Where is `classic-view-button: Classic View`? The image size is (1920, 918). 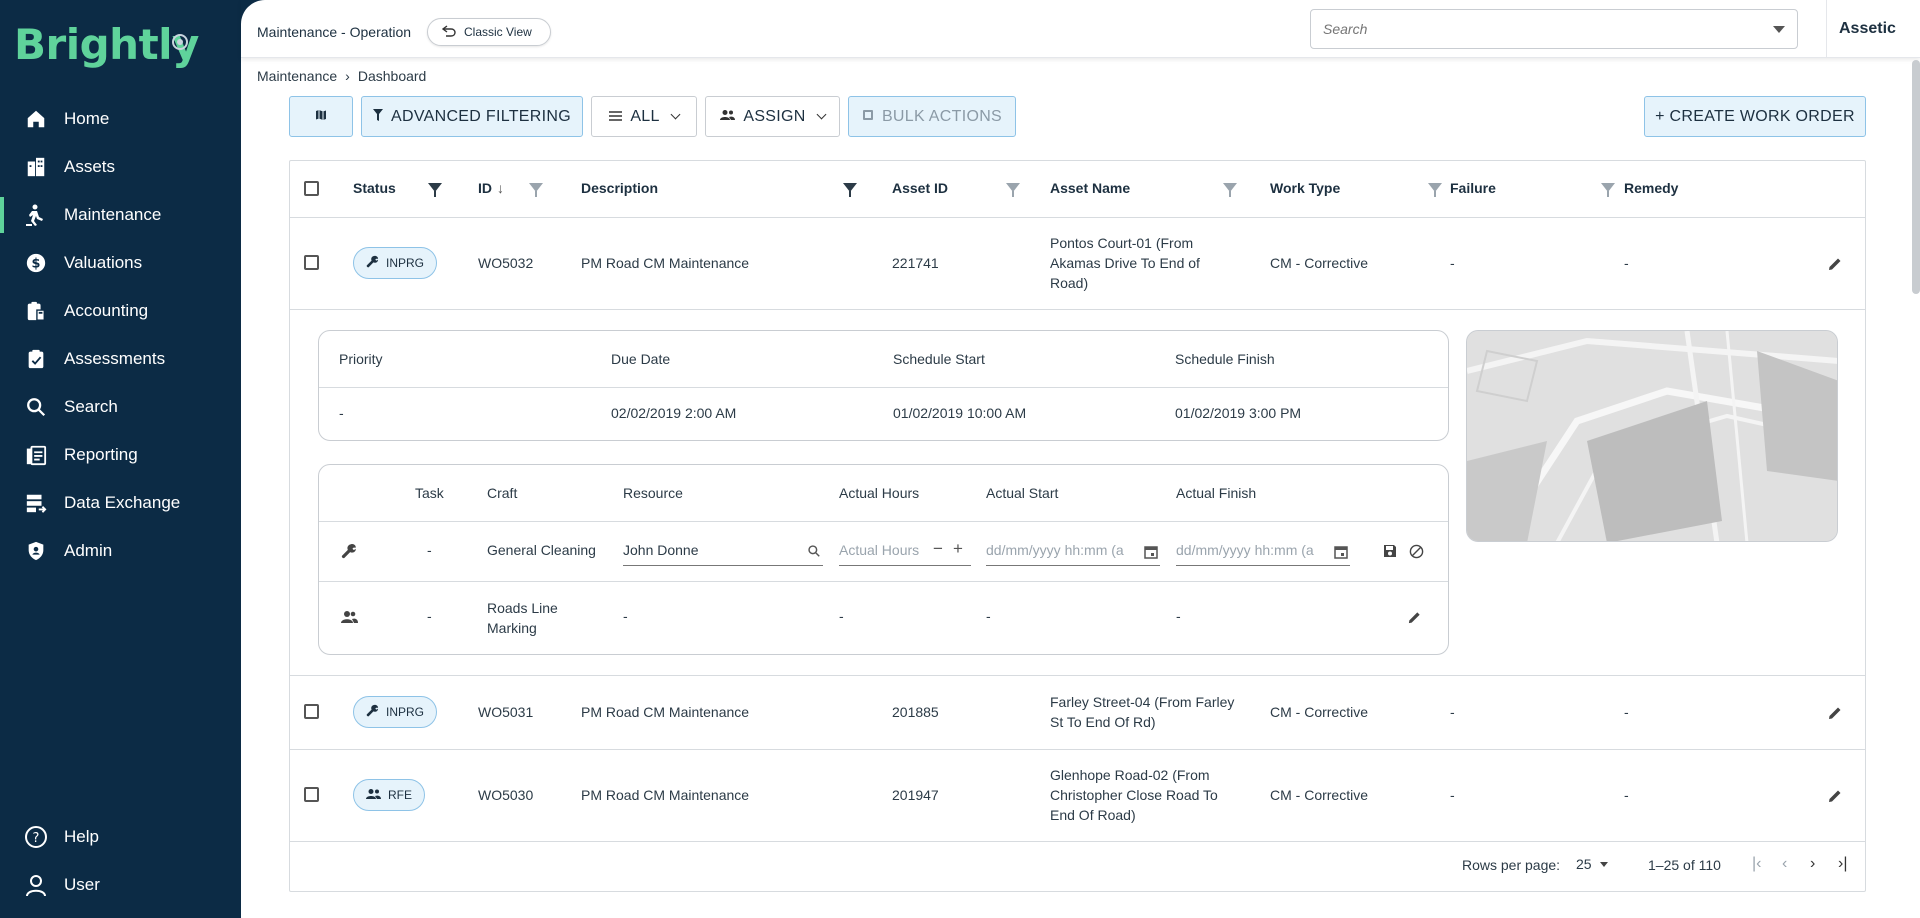 classic-view-button: Classic View is located at coordinates (489, 32).